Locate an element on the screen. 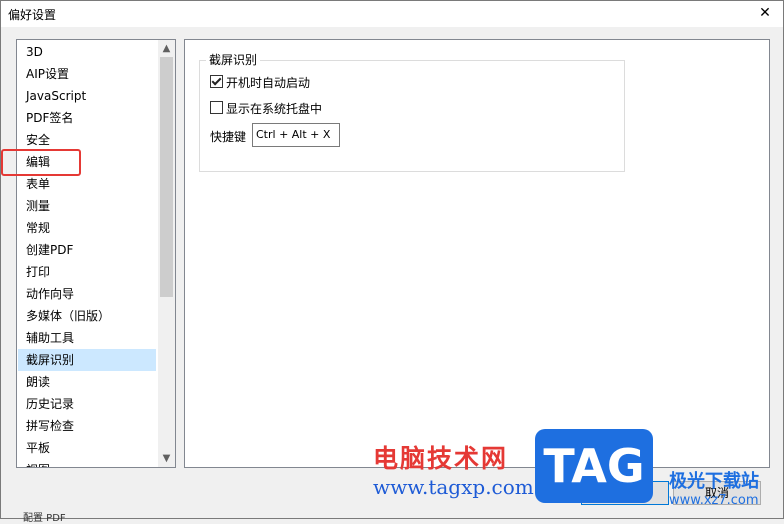  option-system-tray: 显示在系统托盘中 is located at coordinates (266, 109).